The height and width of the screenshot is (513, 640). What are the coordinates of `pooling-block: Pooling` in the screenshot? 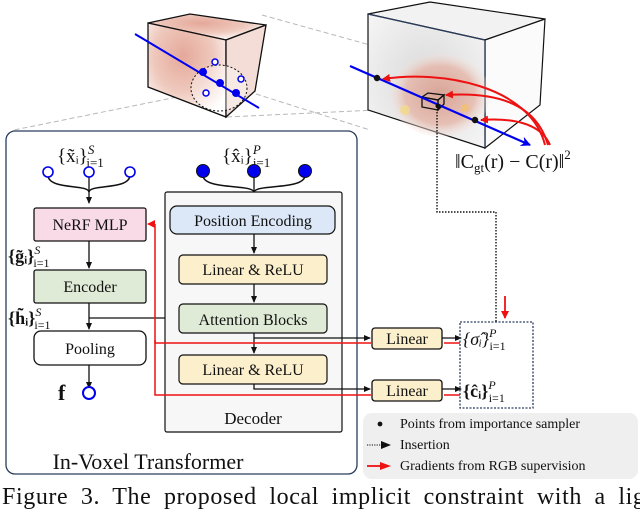 It's located at (90, 348).